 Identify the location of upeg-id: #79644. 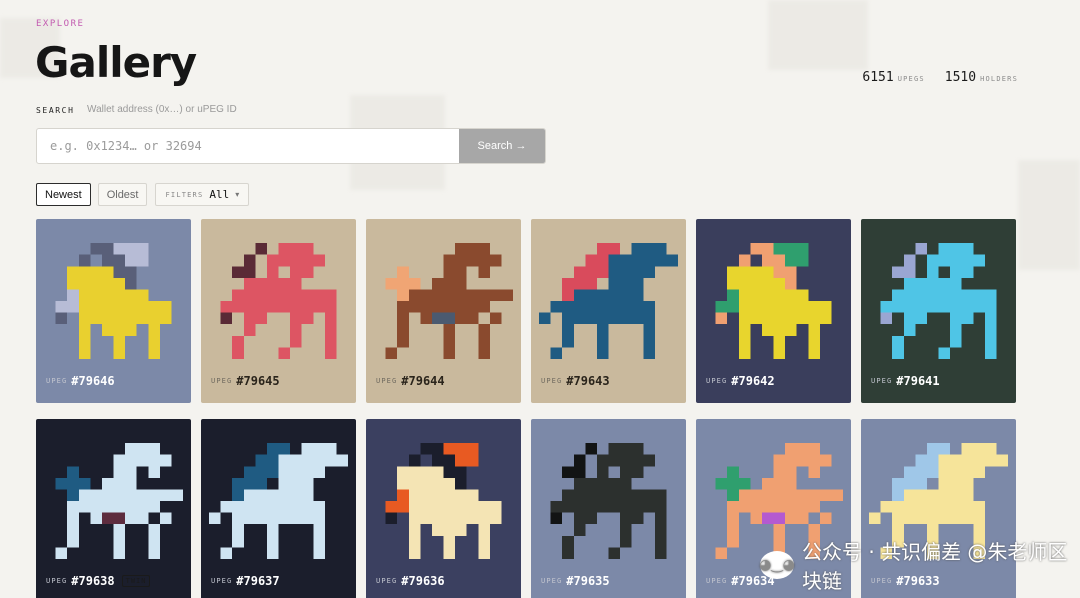
(423, 381).